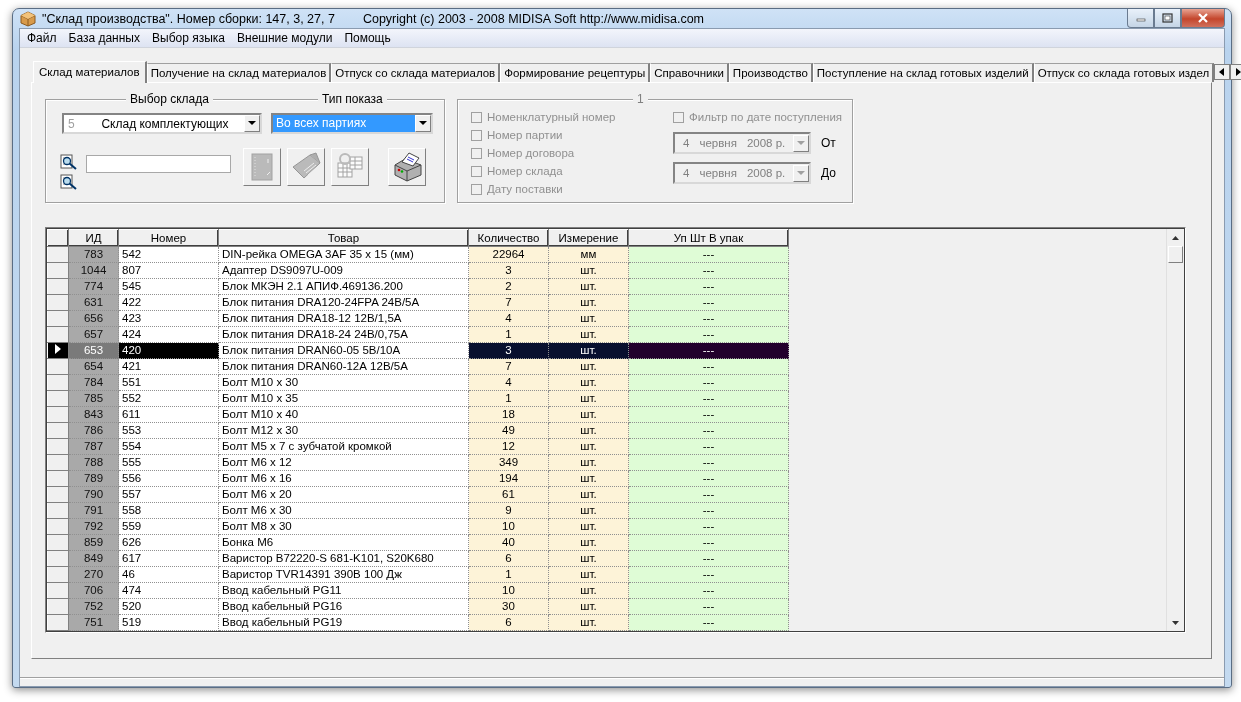  Describe the element at coordinates (708, 238) in the screenshot. I see `column-header: Уп Шт В упак` at that location.